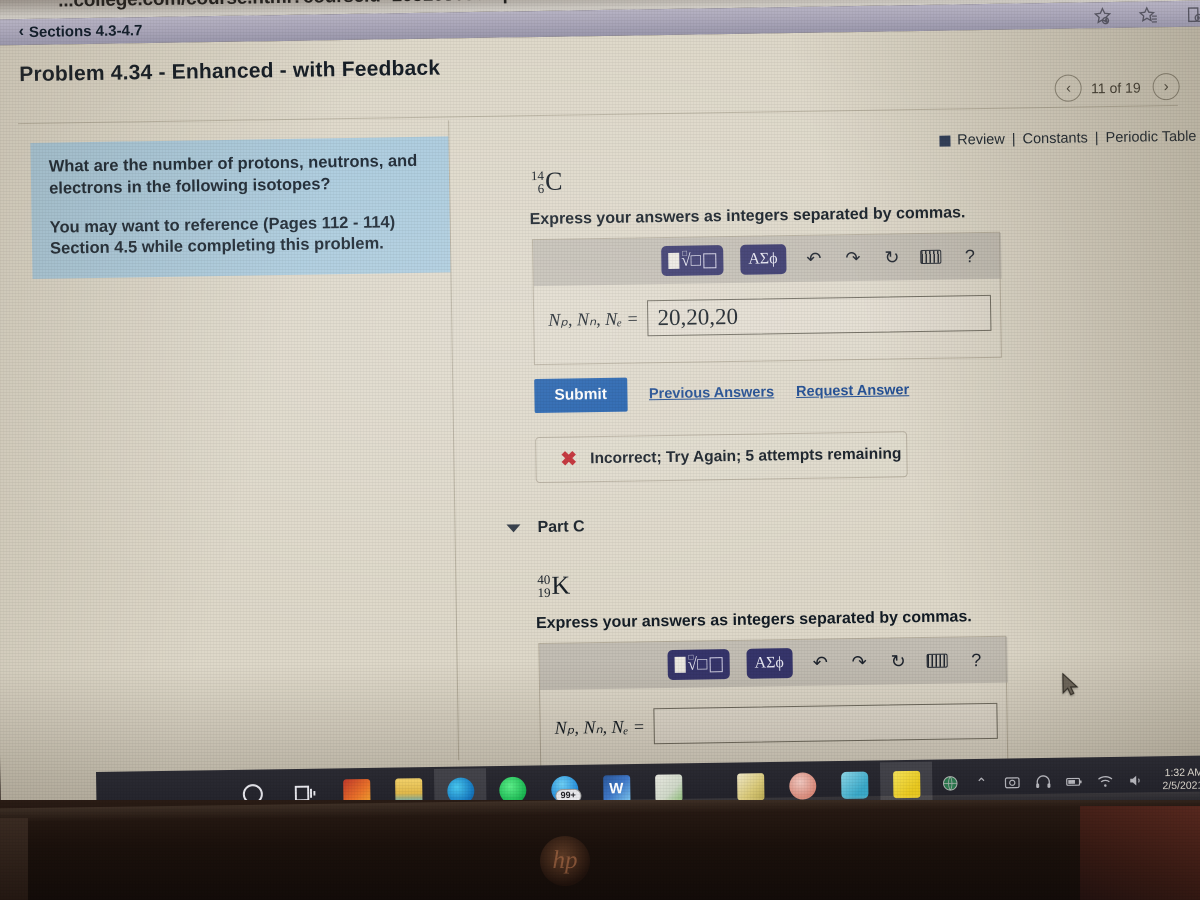  Describe the element at coordinates (513, 528) in the screenshot. I see `collapse-triangle-icon` at that location.